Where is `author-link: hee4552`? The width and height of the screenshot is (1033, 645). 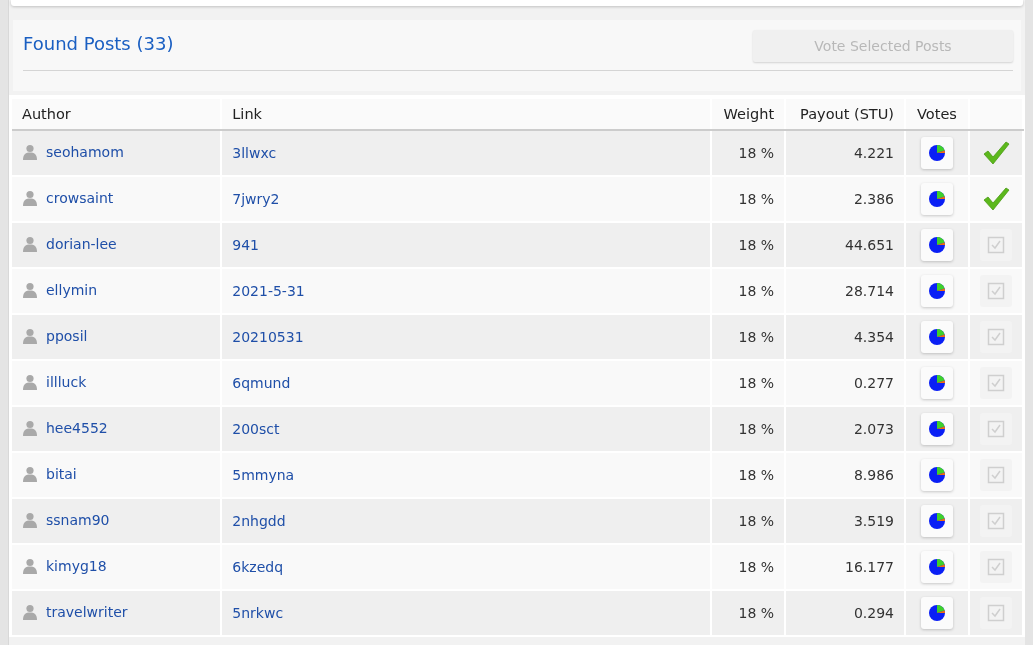 author-link: hee4552 is located at coordinates (77, 427).